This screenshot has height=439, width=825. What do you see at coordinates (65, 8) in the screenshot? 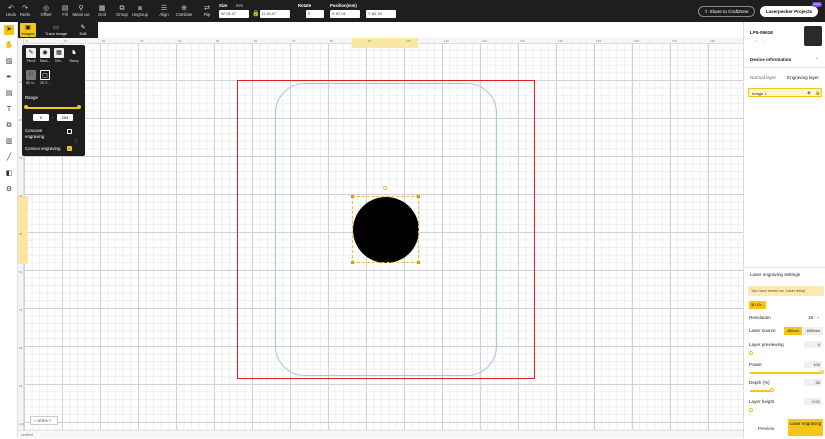
I see `fill-icon: ▤` at bounding box center [65, 8].